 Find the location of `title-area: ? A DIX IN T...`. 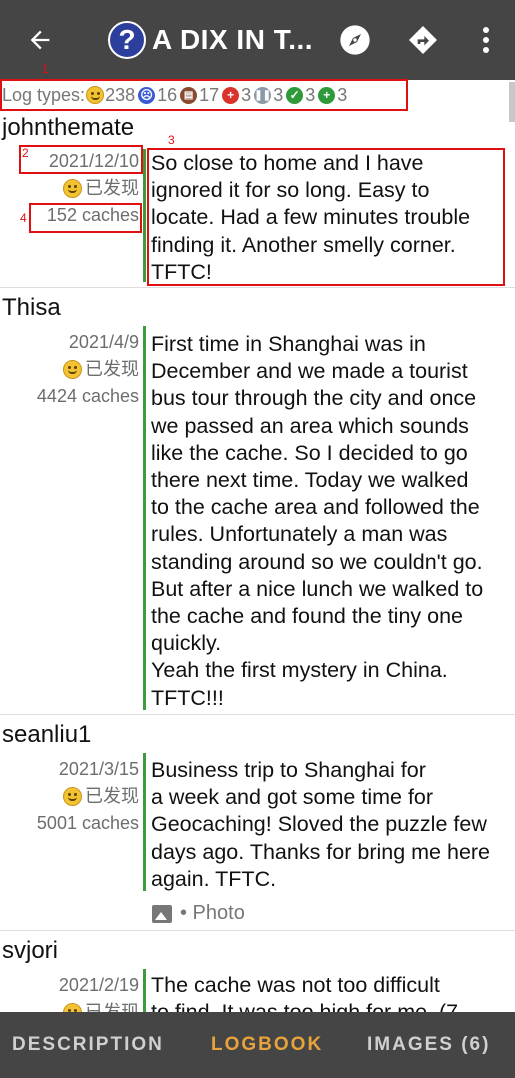

title-area: ? A DIX IN T... is located at coordinates (196, 40).